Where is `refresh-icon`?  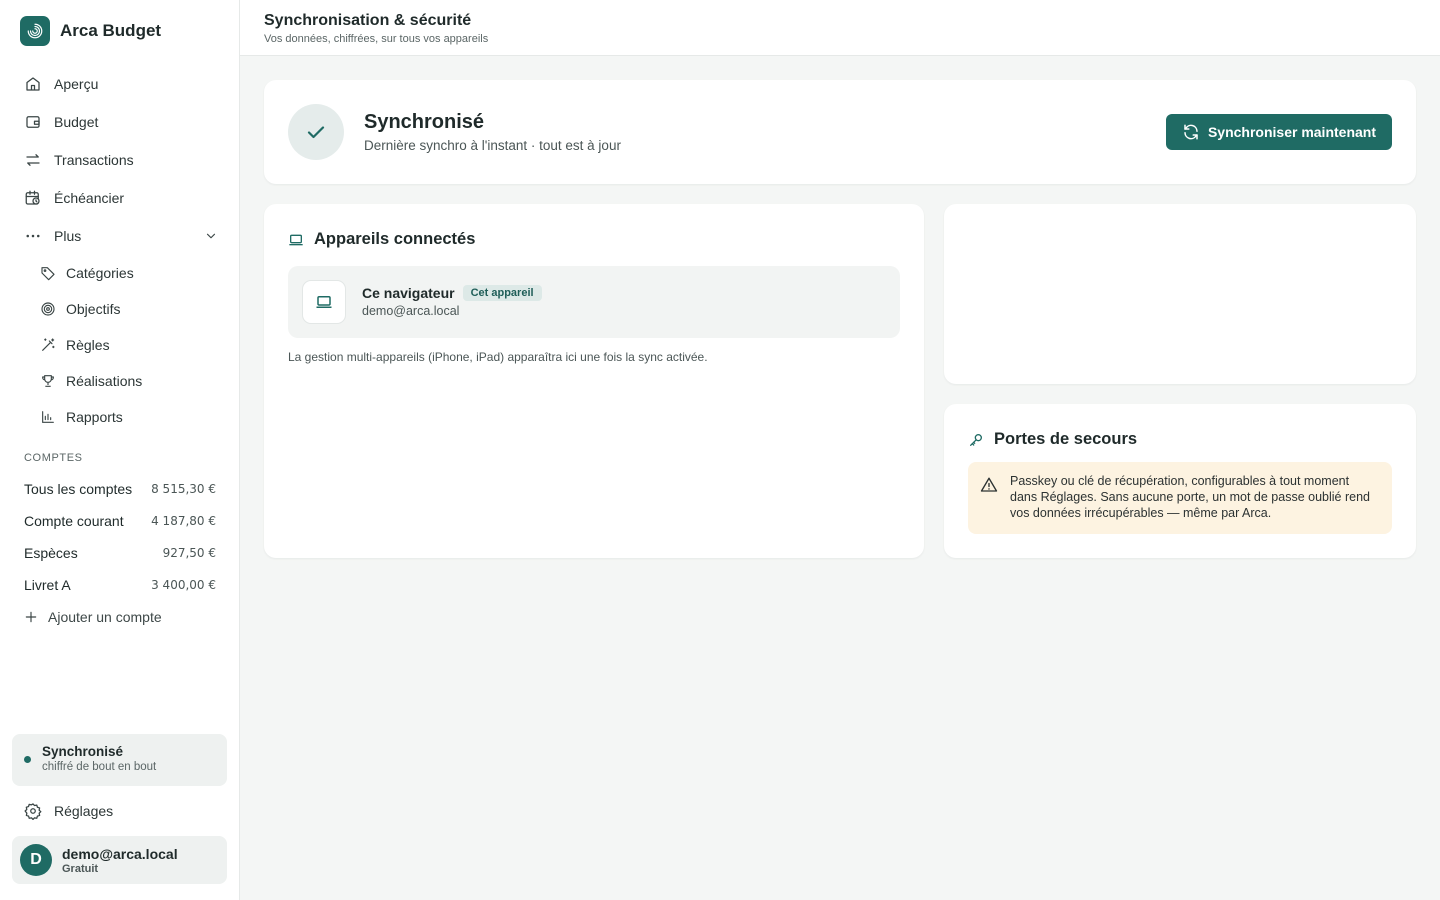 refresh-icon is located at coordinates (1191, 132).